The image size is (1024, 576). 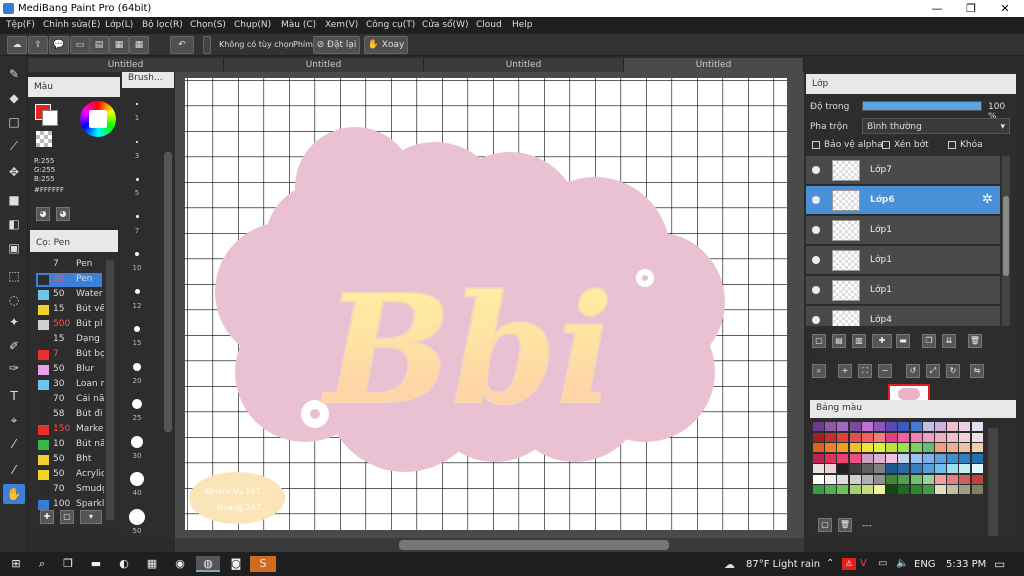 What do you see at coordinates (993, 482) in the screenshot?
I see `palette-scrollbar` at bounding box center [993, 482].